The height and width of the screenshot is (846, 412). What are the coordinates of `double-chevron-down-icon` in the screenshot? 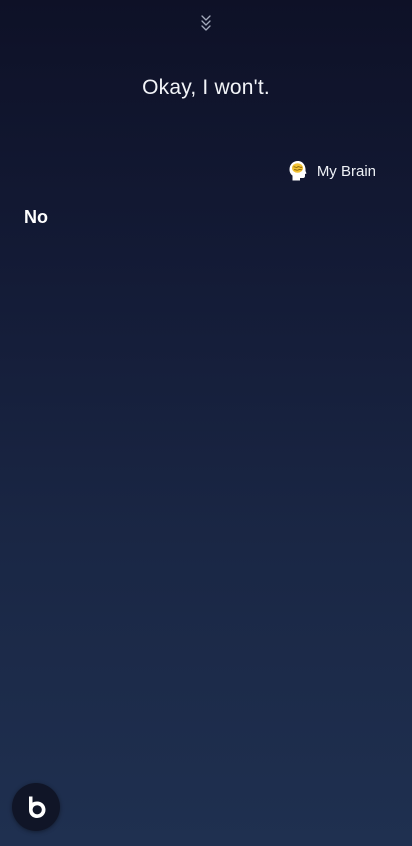 It's located at (206, 23).